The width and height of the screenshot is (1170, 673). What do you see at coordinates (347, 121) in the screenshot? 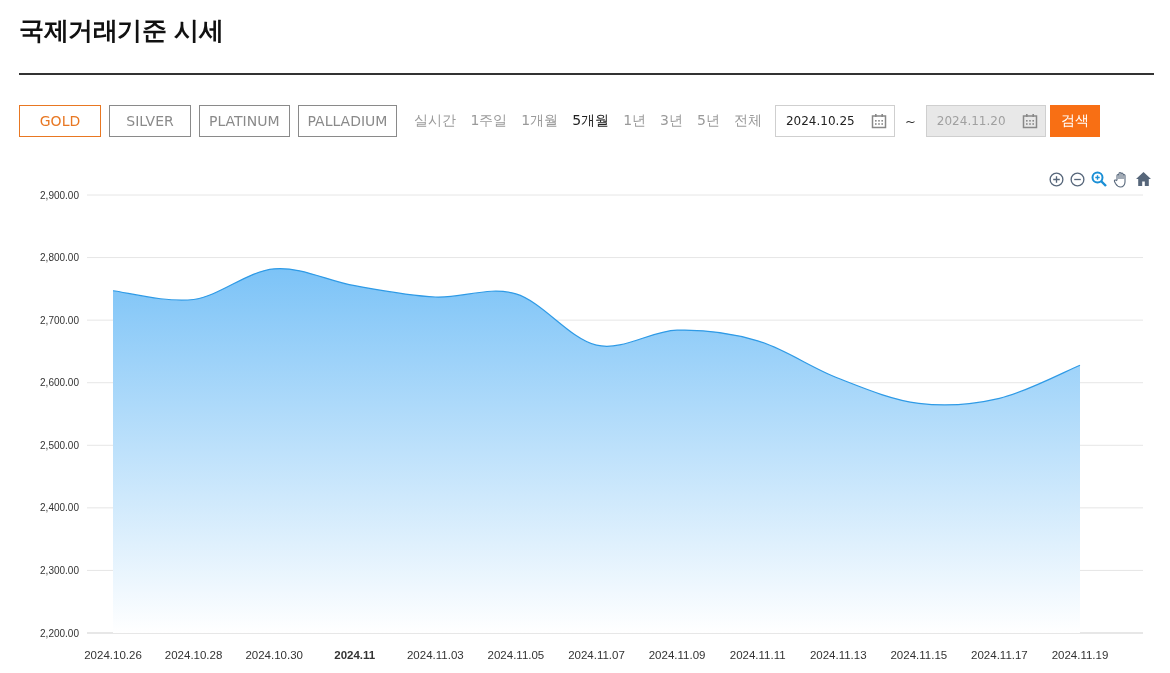
I see `metal-tab: PALLADIUM` at bounding box center [347, 121].